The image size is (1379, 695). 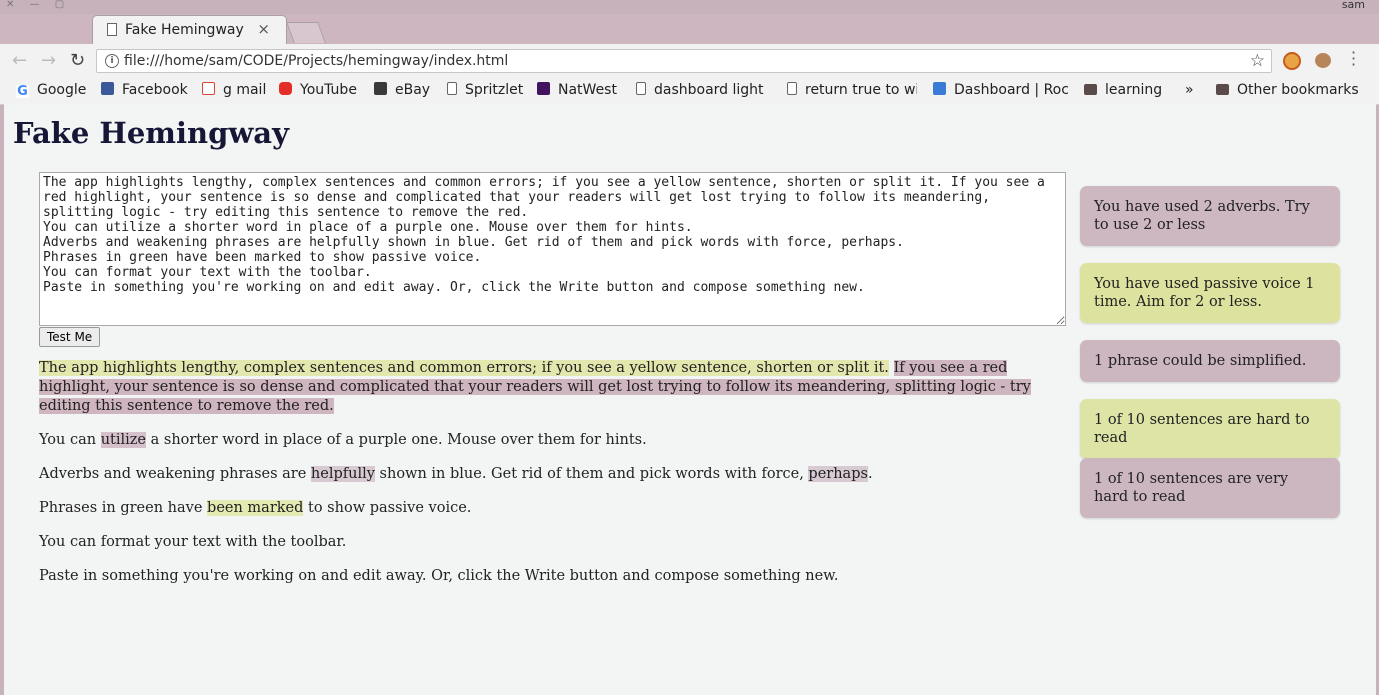 What do you see at coordinates (208, 88) in the screenshot?
I see `gmail-icon` at bounding box center [208, 88].